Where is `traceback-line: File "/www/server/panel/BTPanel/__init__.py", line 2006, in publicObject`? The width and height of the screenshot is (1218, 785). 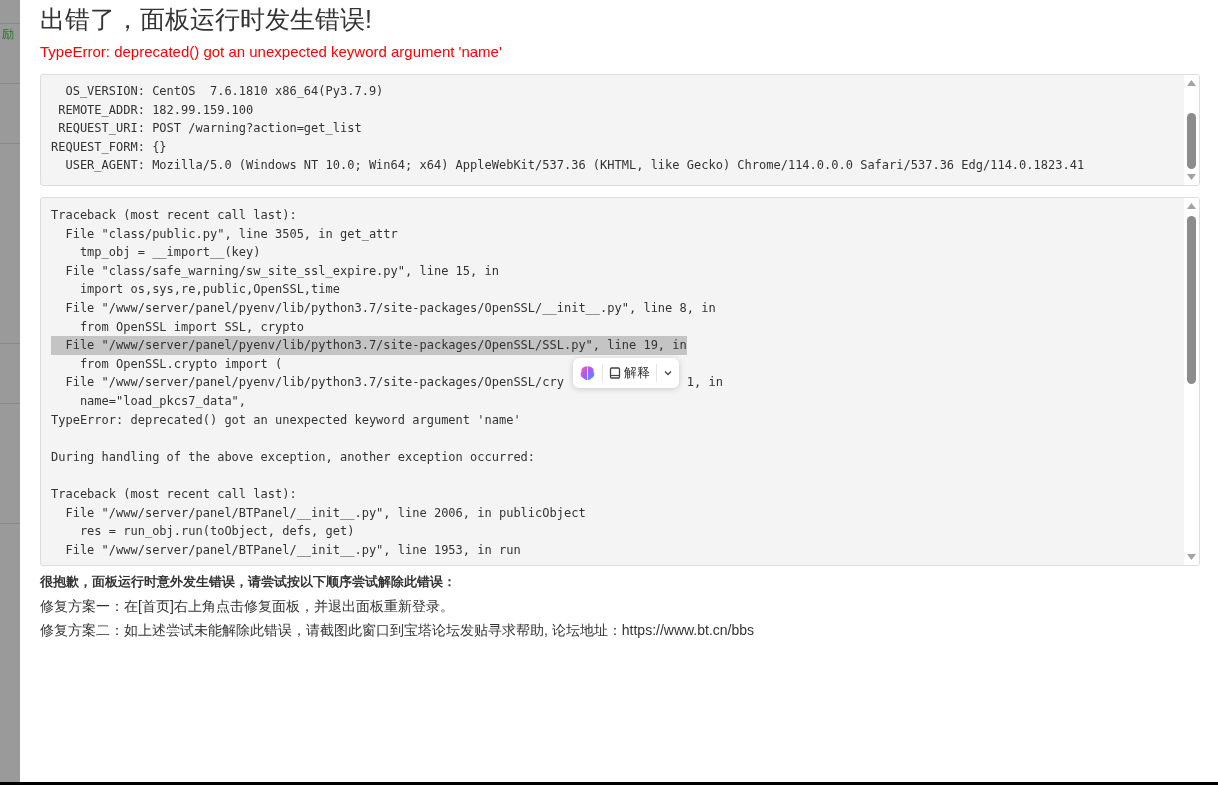 traceback-line: File "/www/server/panel/BTPanel/__init__.py", line 2006, in publicObject is located at coordinates (325, 513).